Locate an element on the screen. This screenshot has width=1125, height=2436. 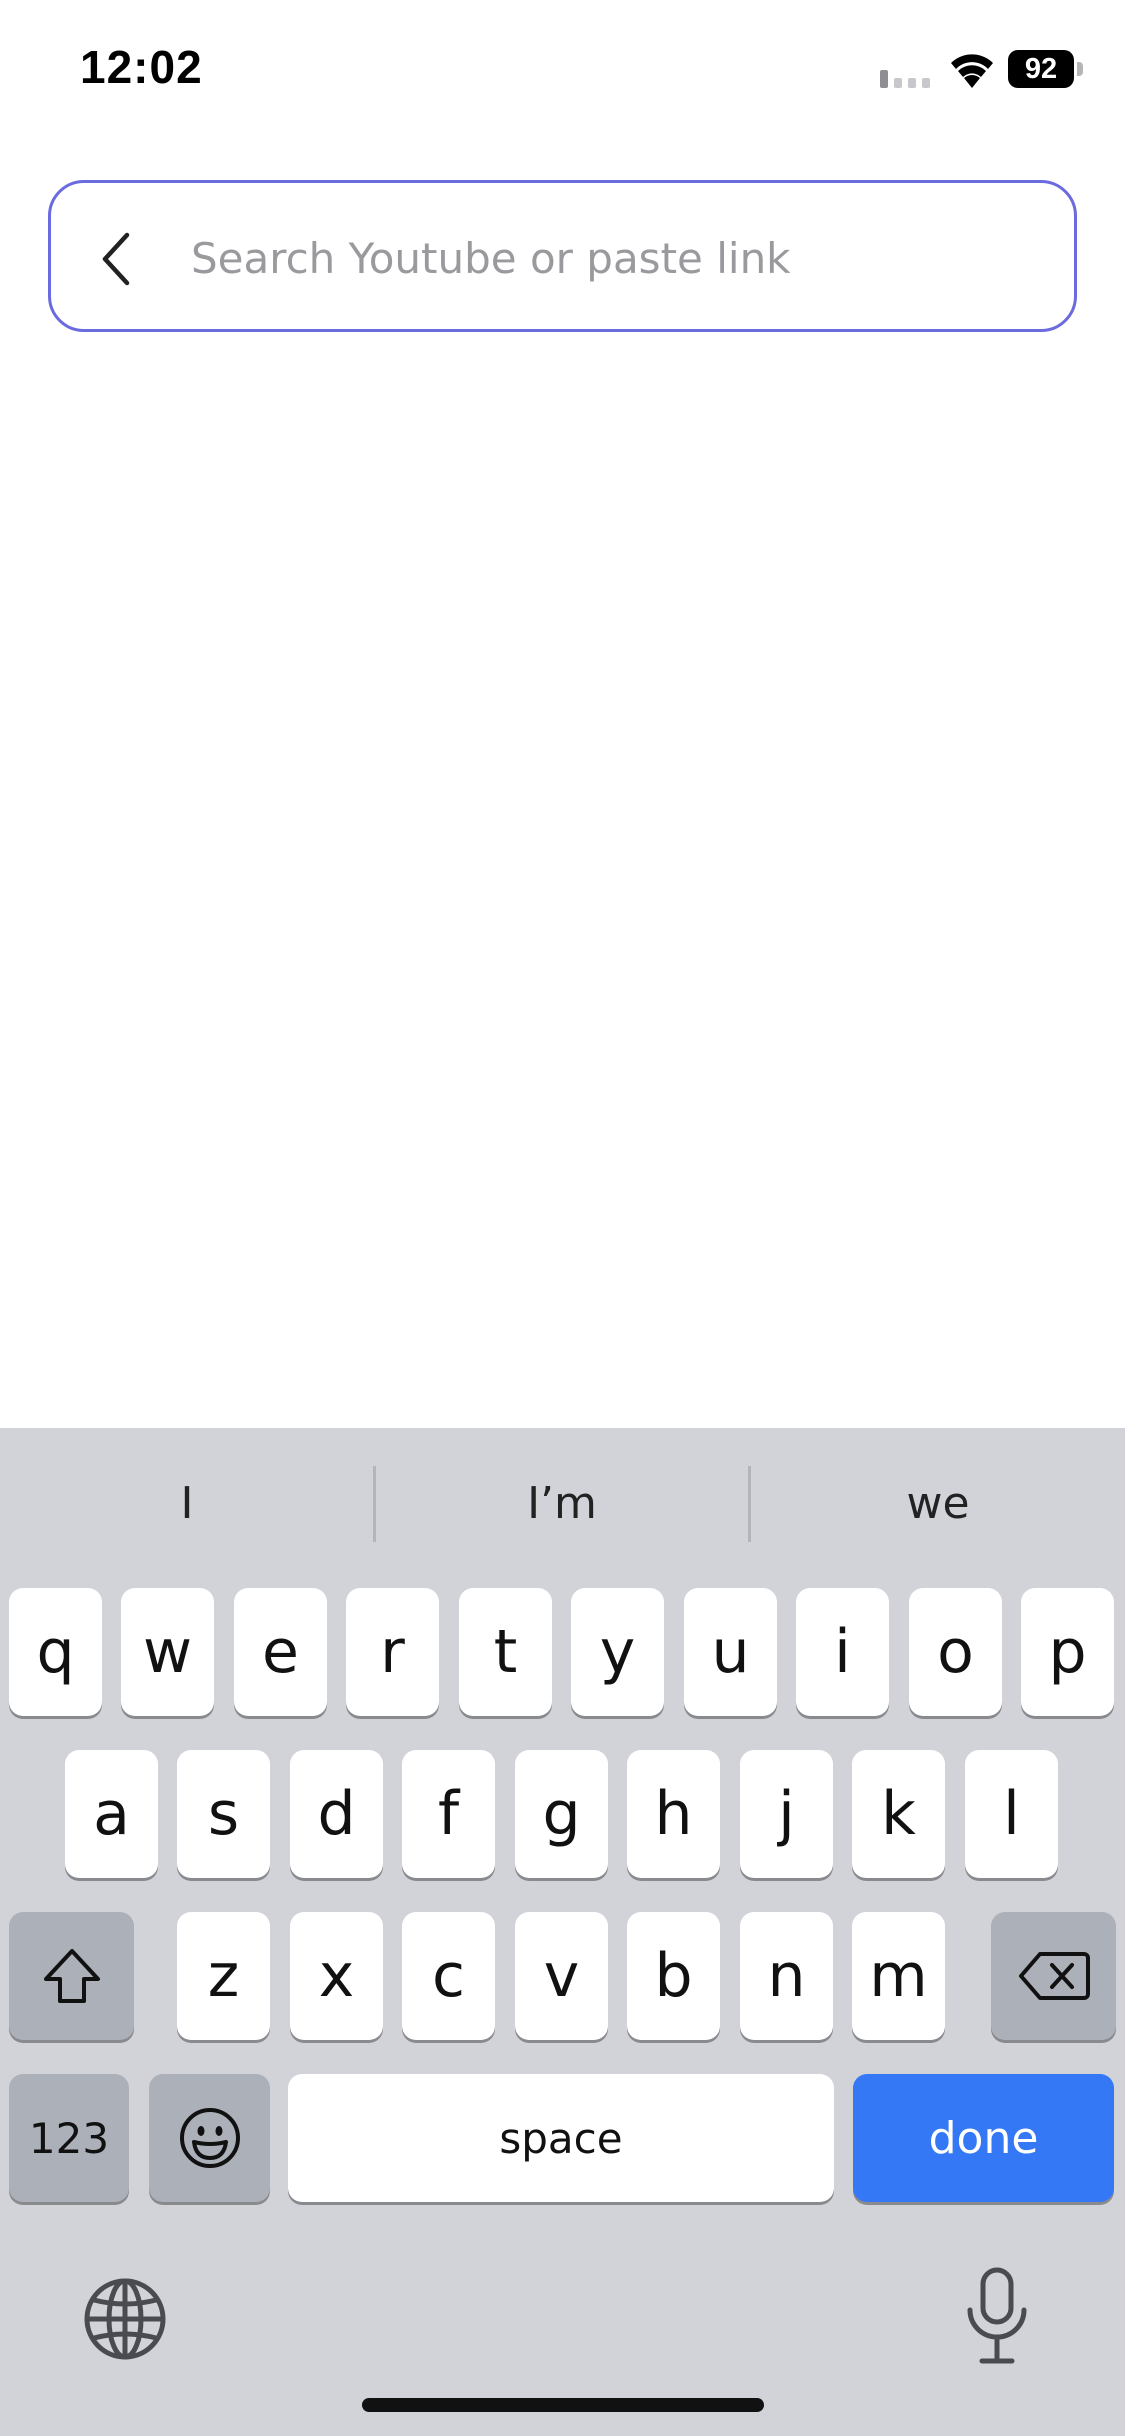
globe-icon is located at coordinates (125, 2319).